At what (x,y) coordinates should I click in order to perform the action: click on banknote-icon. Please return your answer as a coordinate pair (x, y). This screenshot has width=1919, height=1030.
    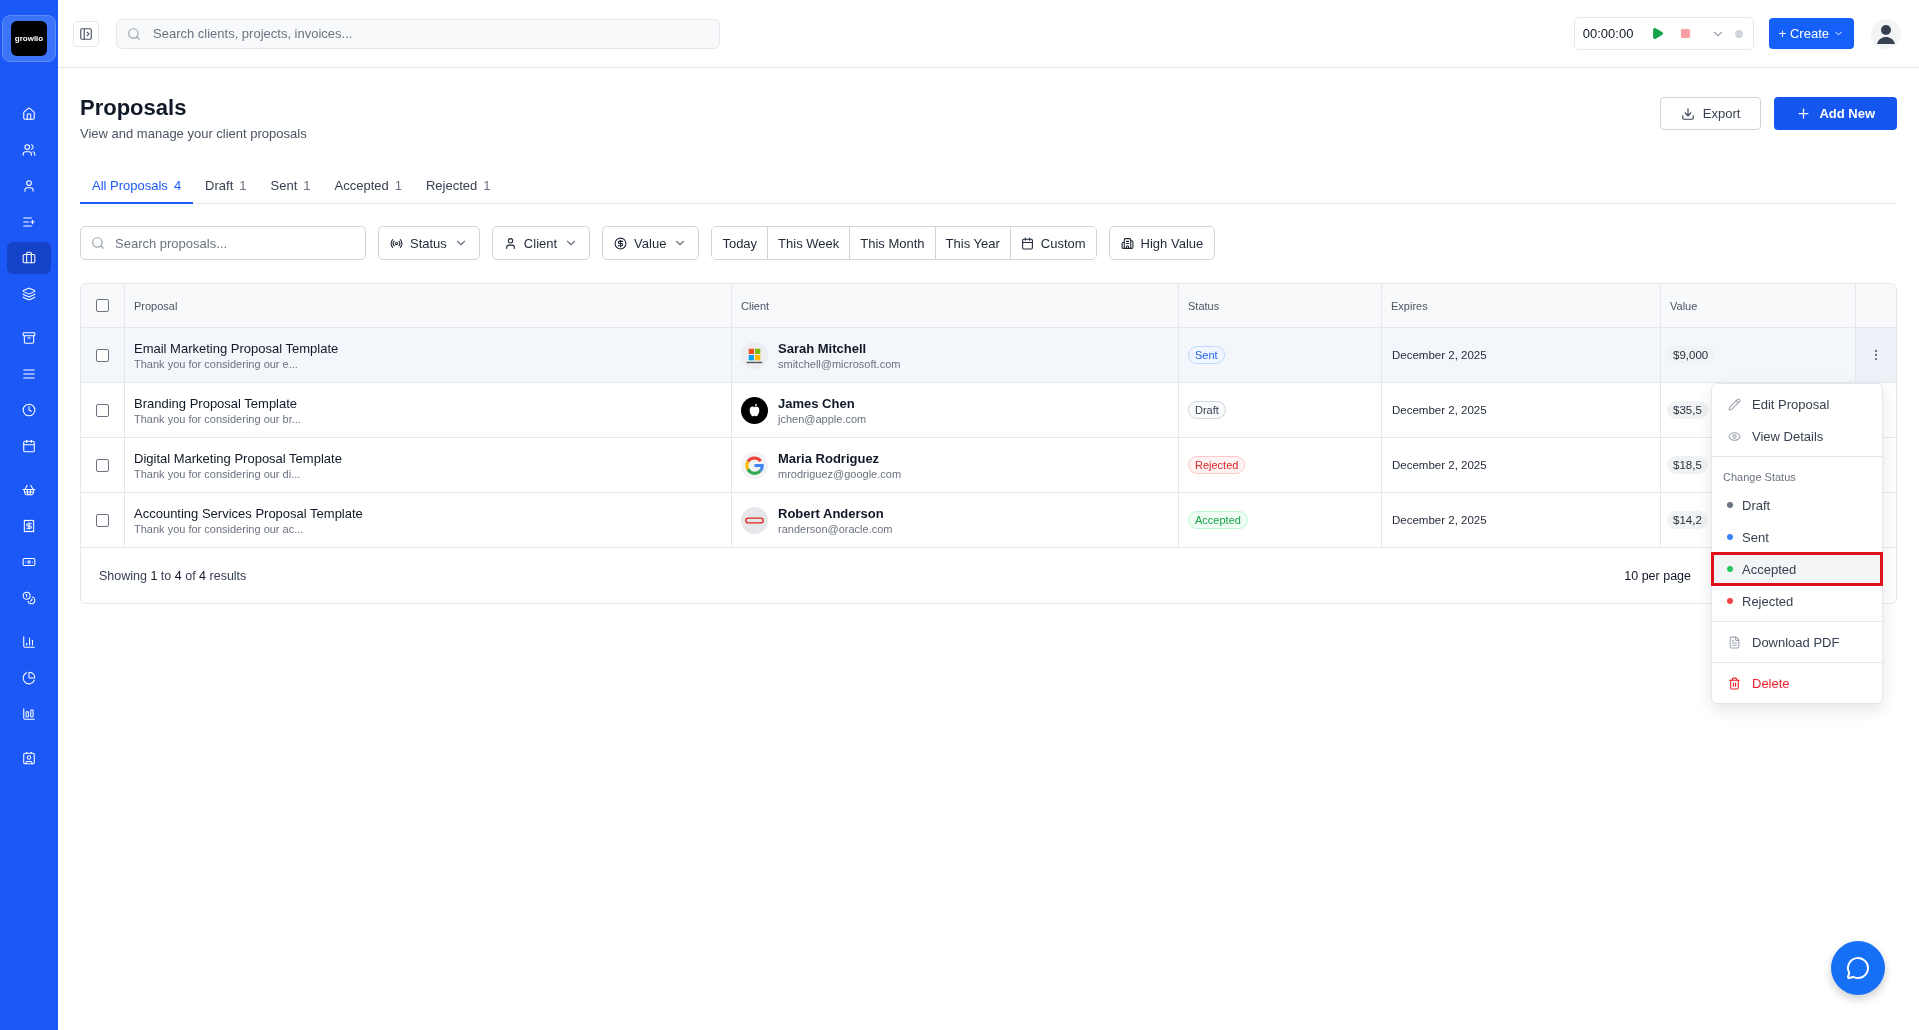
    Looking at the image, I should click on (29, 562).